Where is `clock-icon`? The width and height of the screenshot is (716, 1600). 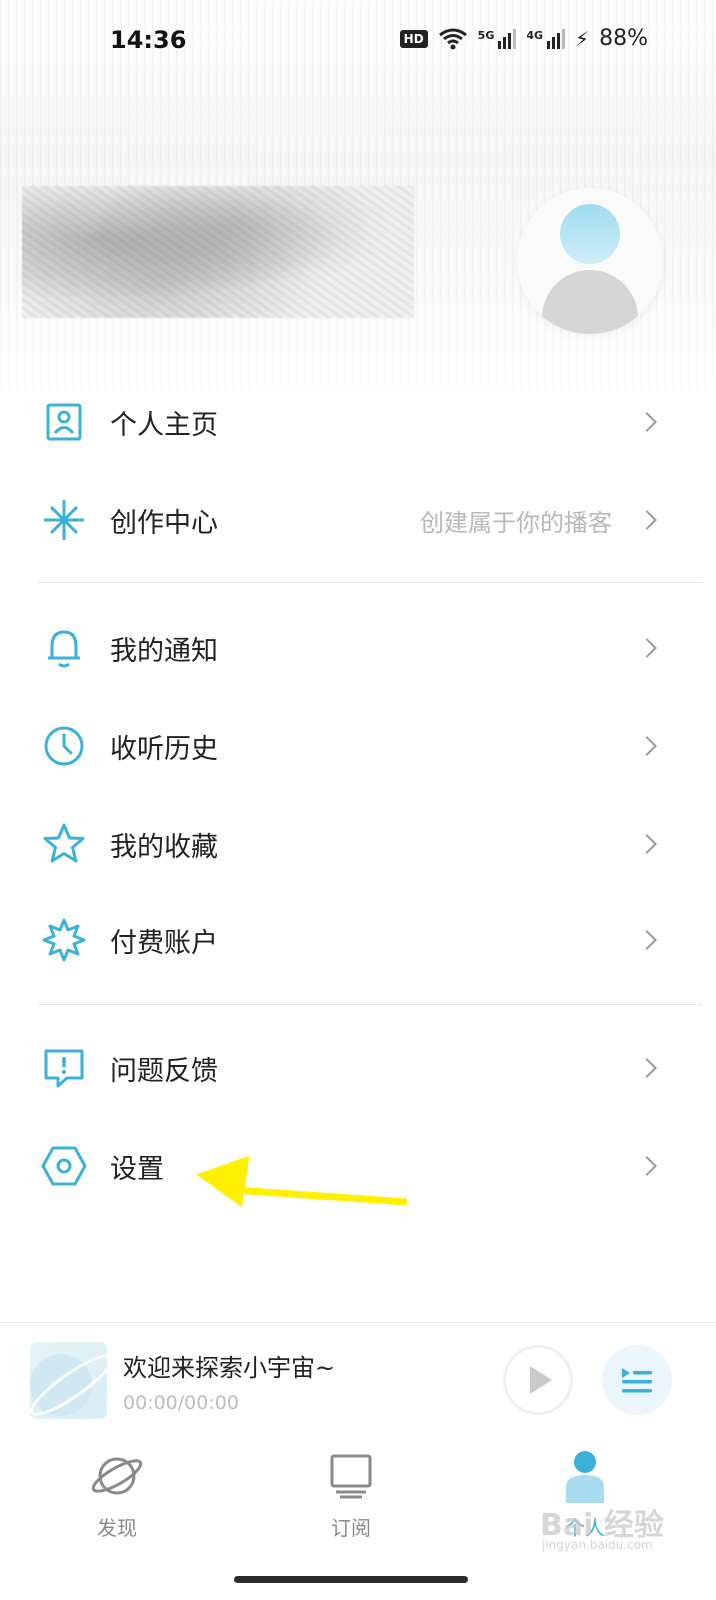 clock-icon is located at coordinates (64, 746).